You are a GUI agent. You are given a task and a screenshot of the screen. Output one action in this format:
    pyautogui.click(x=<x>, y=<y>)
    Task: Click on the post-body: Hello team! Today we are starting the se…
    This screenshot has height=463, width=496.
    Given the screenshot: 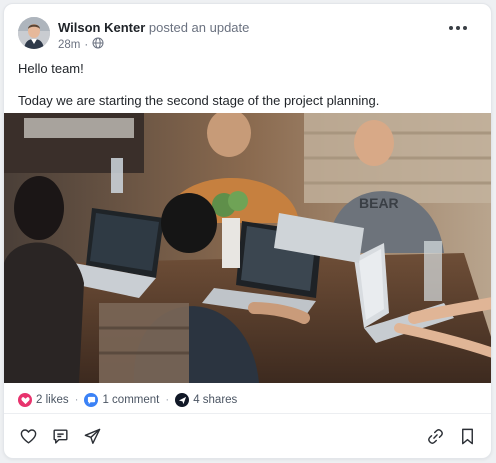 What is the action you would take?
    pyautogui.click(x=247, y=85)
    